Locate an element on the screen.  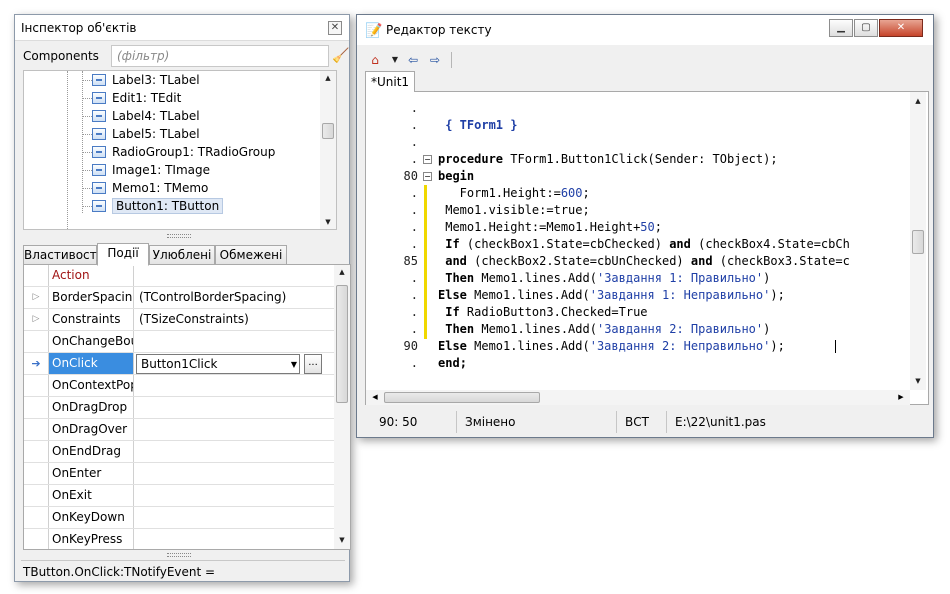
grid-row: ▷ Constraints (TSizeConstraints) is located at coordinates (179, 320).